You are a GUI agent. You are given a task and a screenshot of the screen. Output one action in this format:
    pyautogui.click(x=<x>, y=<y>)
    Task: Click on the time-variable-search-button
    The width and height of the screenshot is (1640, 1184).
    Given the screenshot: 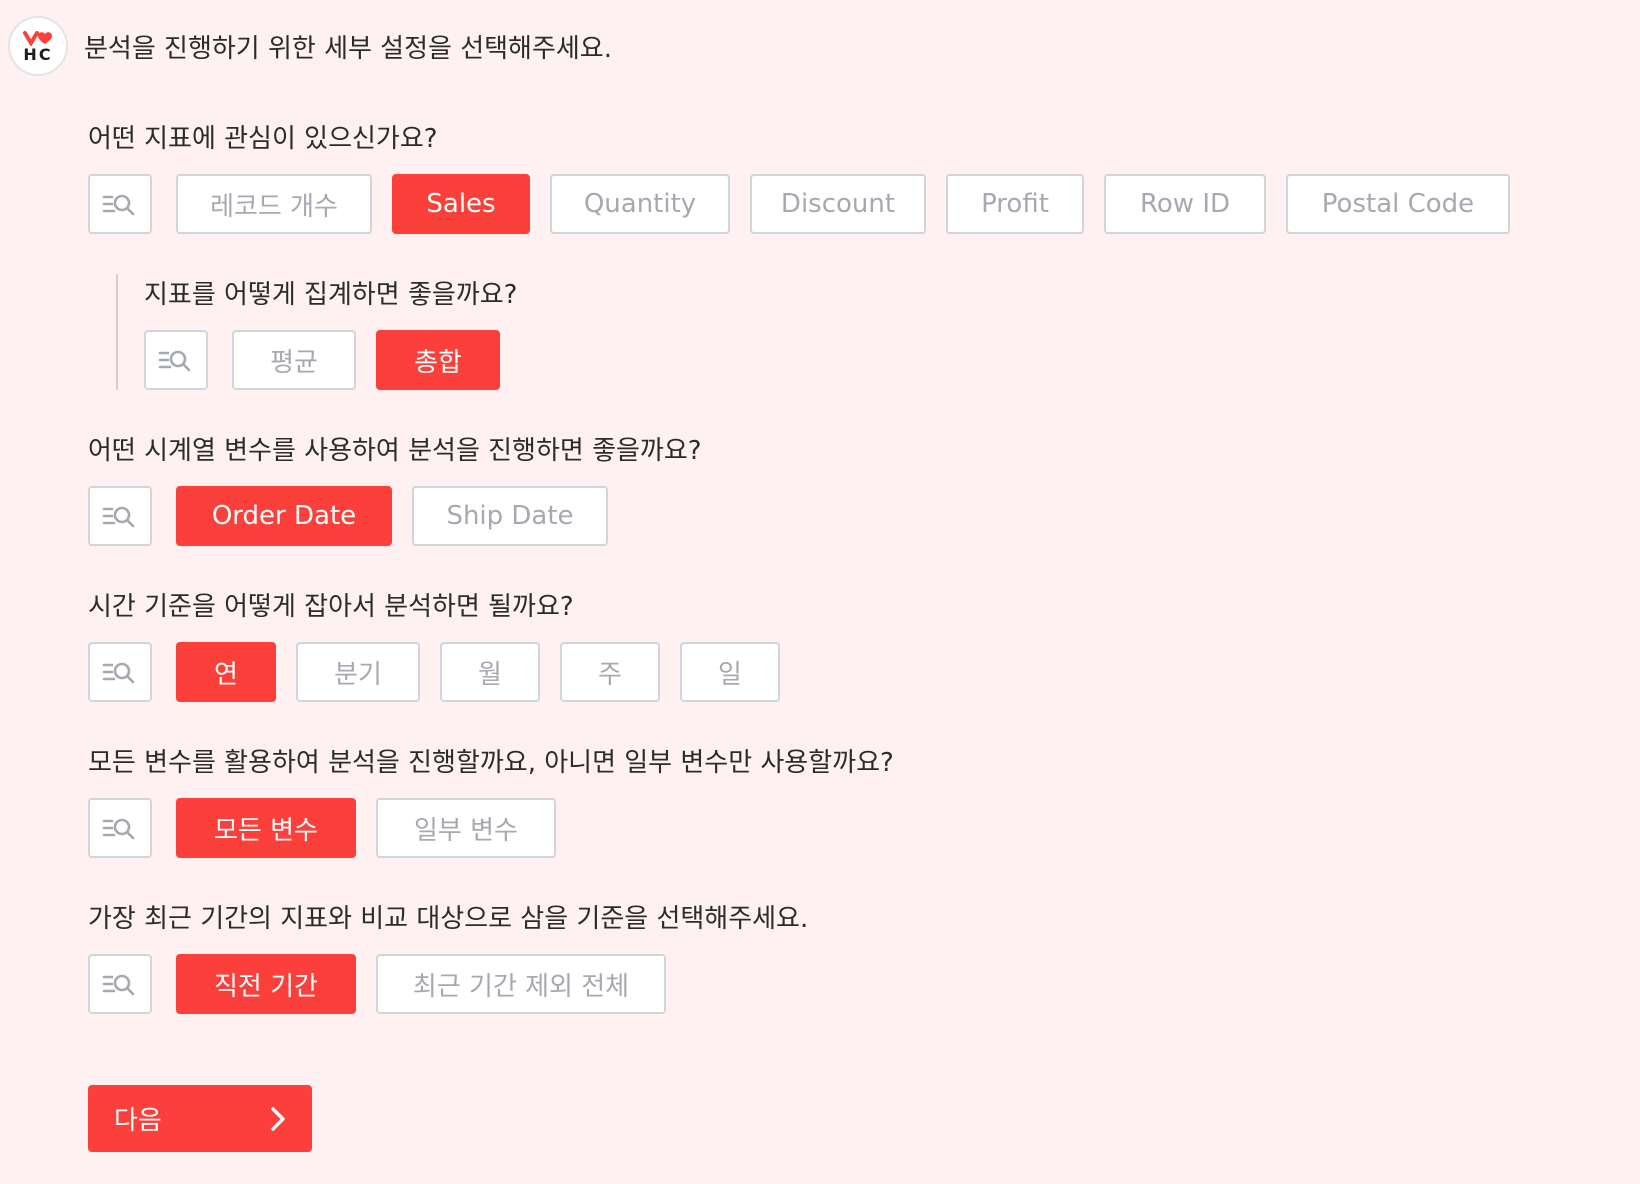 What is the action you would take?
    pyautogui.click(x=120, y=516)
    